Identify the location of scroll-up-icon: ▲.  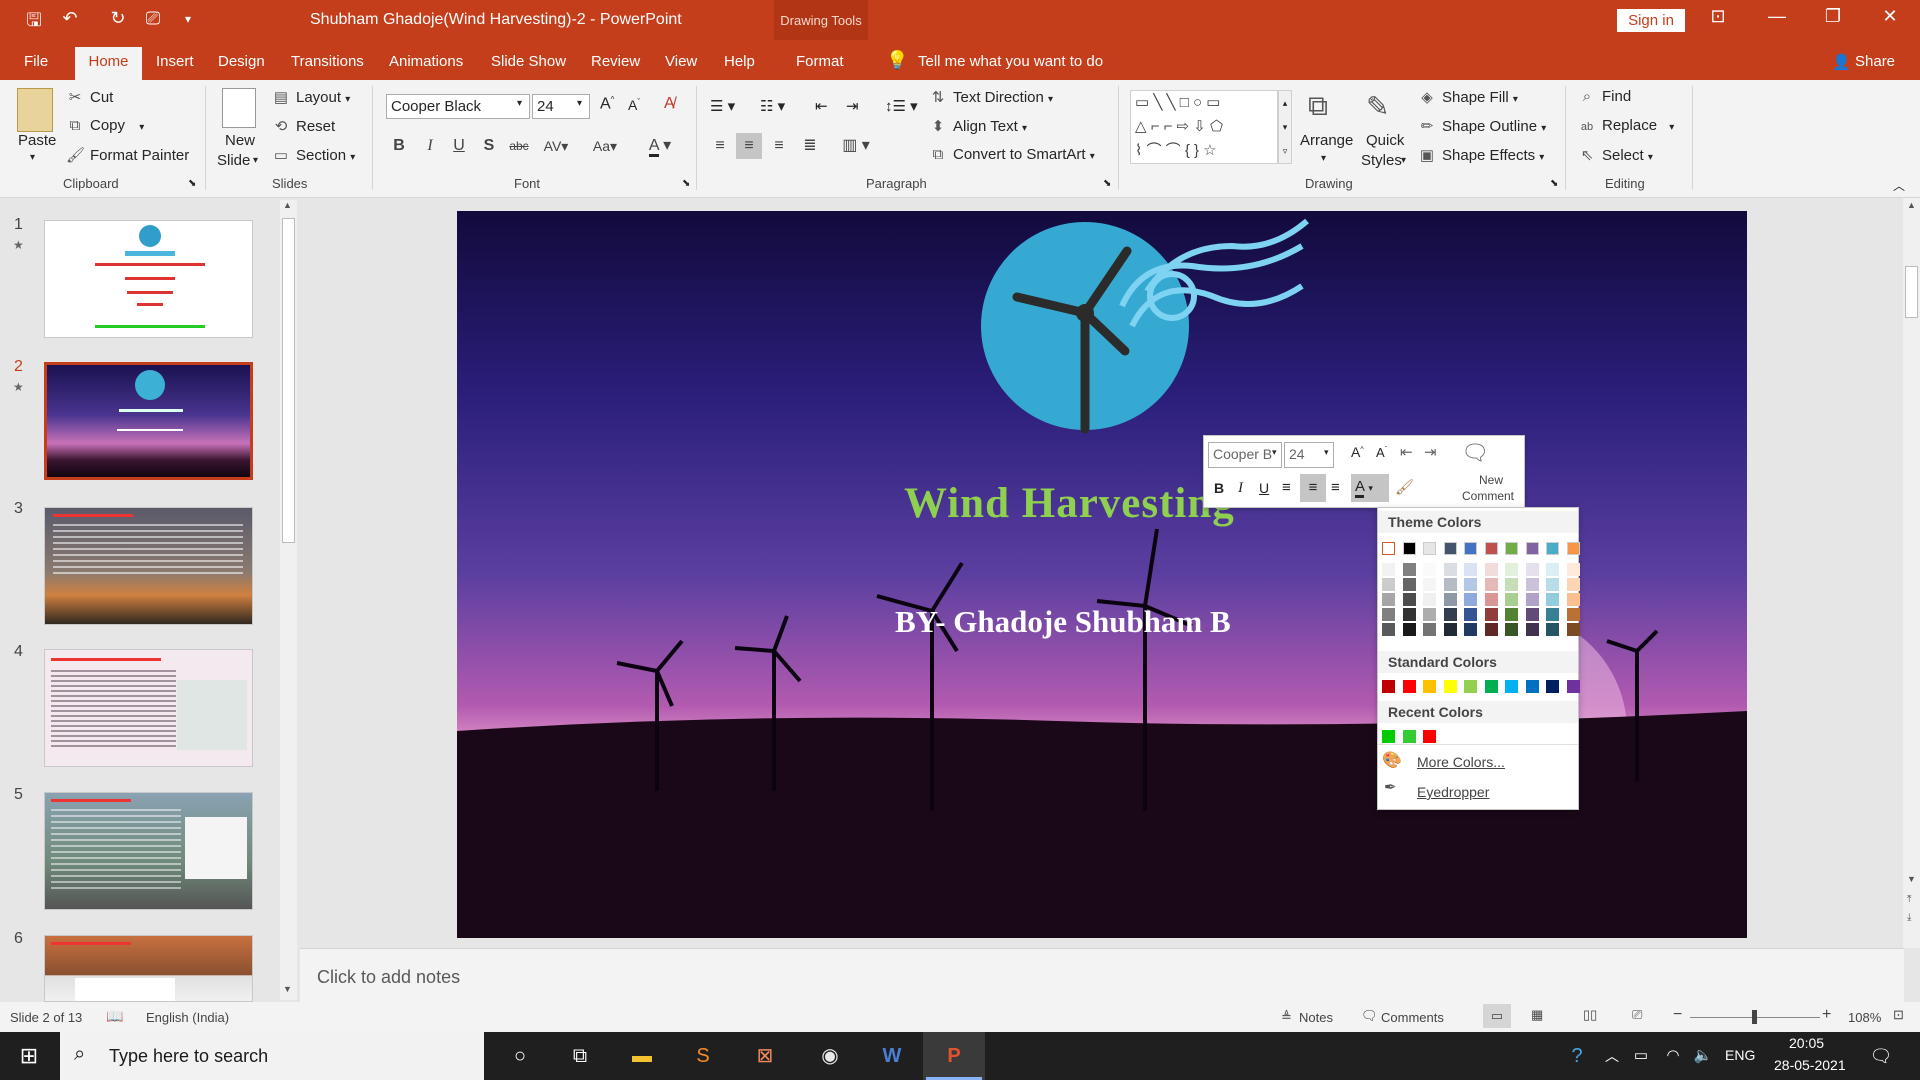
(1911, 205).